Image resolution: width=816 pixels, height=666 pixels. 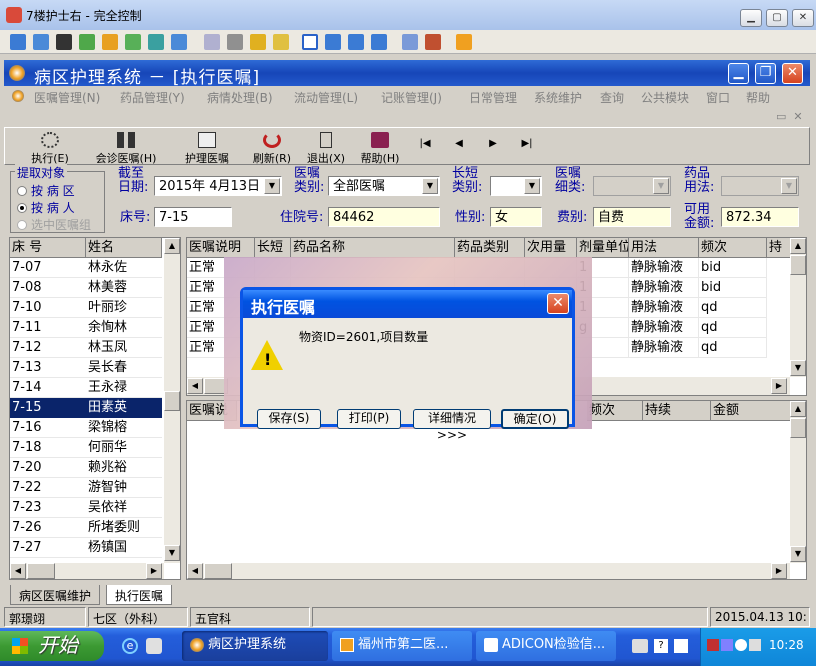 What do you see at coordinates (86, 328) in the screenshot?
I see `patient-row: 7-11 余恂林` at bounding box center [86, 328].